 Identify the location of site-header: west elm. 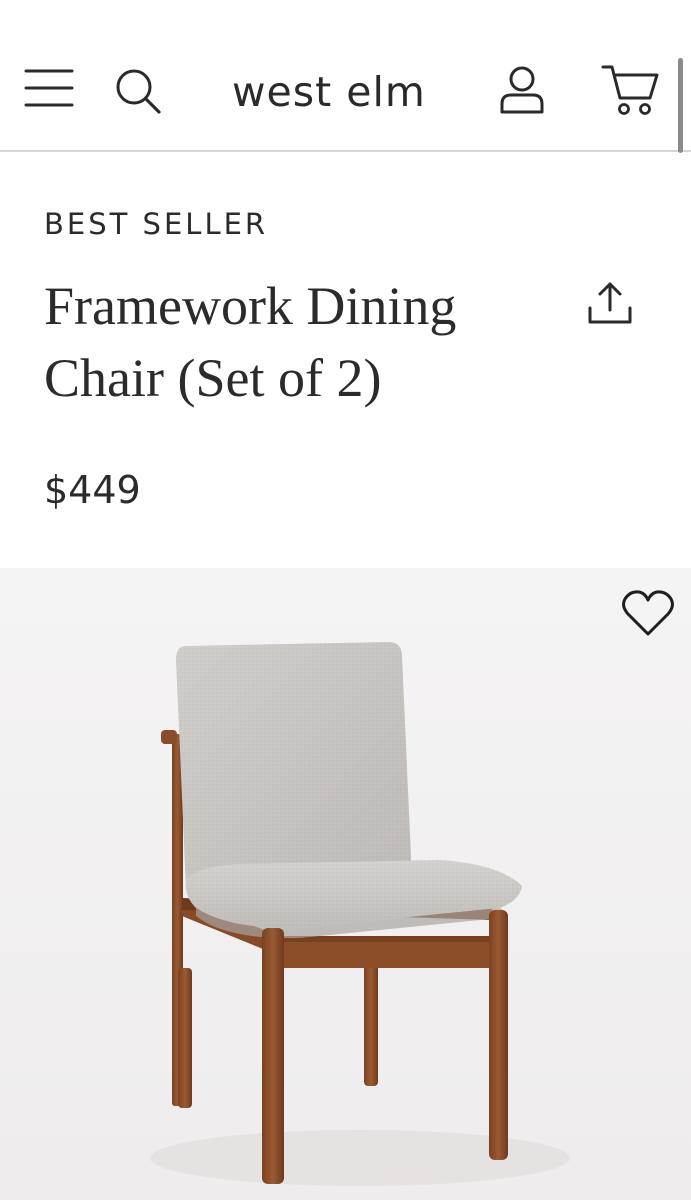
(345, 76).